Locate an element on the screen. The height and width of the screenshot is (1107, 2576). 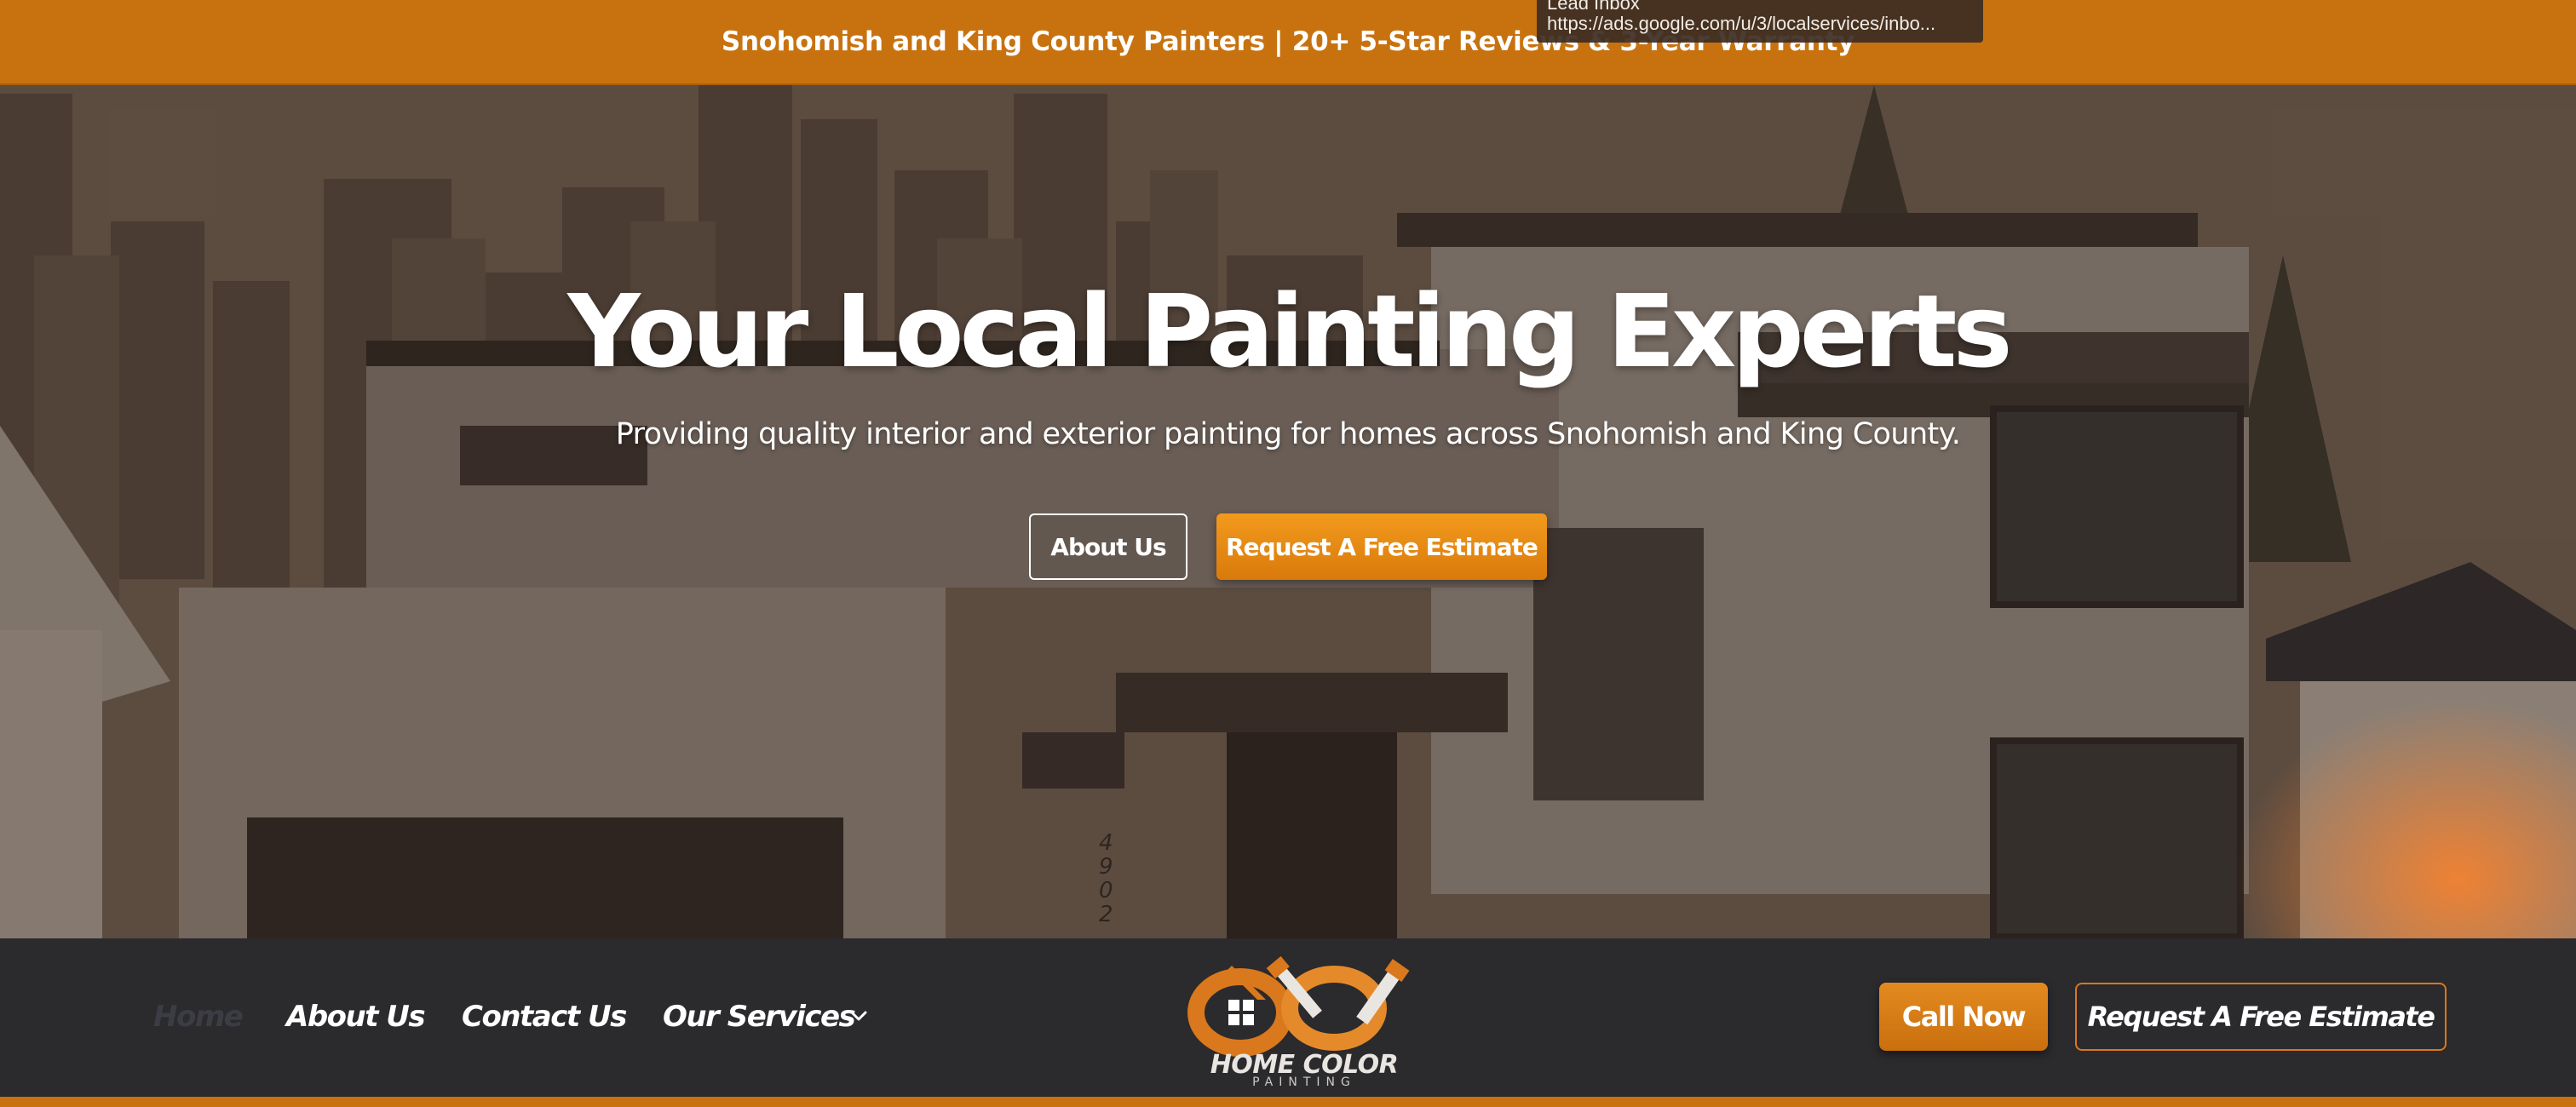
chevron-down-icon is located at coordinates (858, 1016).